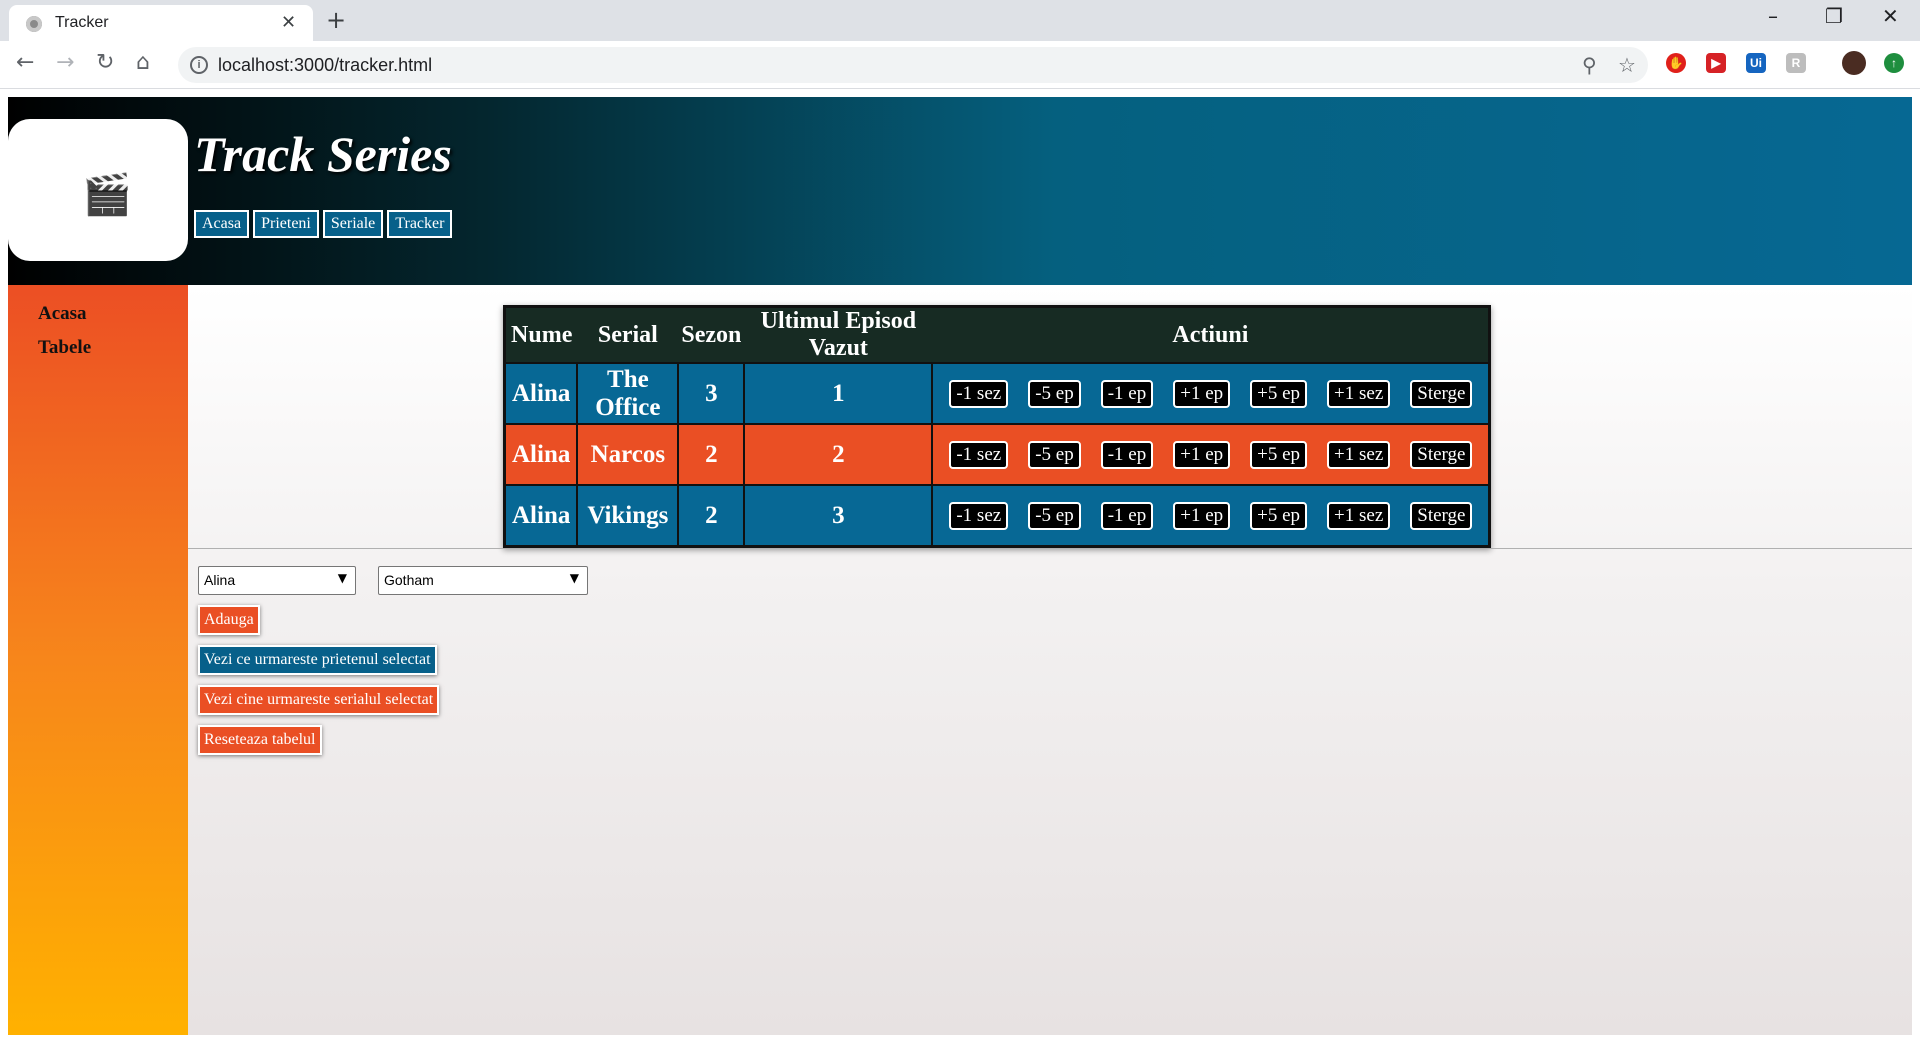 The width and height of the screenshot is (1920, 1042). Describe the element at coordinates (229, 620) in the screenshot. I see `add-button: Adauga` at that location.